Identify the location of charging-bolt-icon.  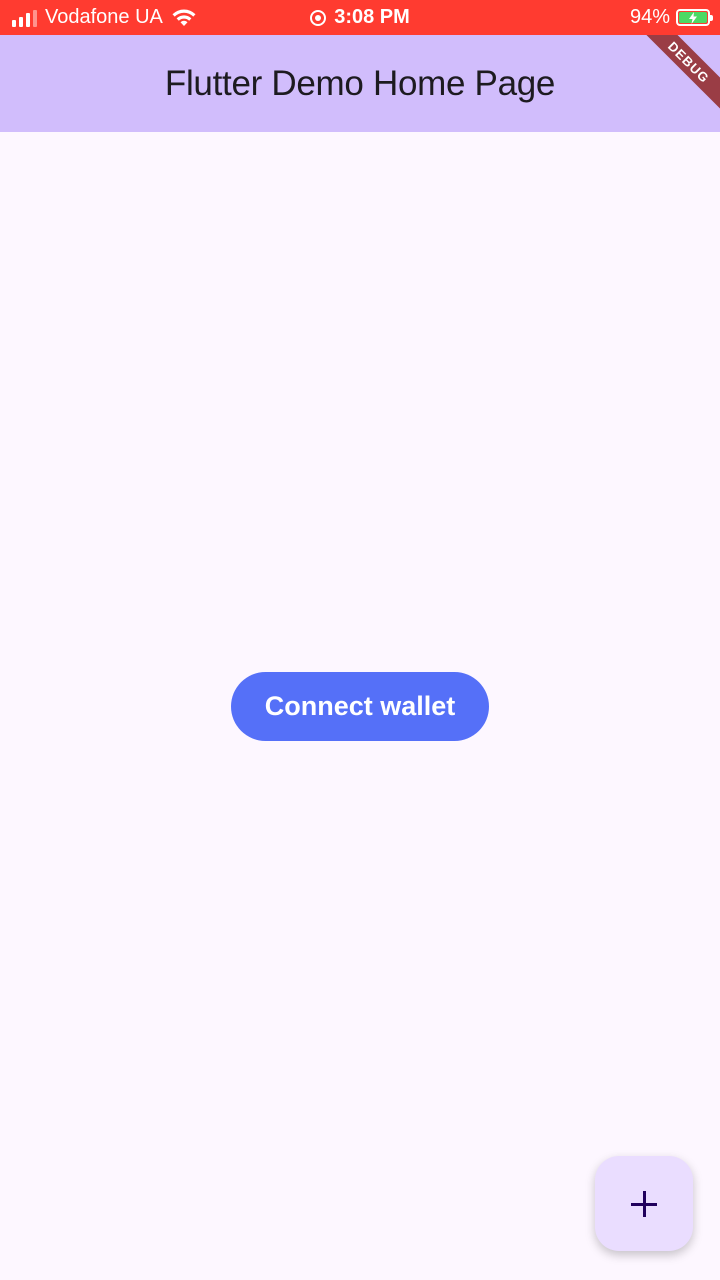
(693, 17).